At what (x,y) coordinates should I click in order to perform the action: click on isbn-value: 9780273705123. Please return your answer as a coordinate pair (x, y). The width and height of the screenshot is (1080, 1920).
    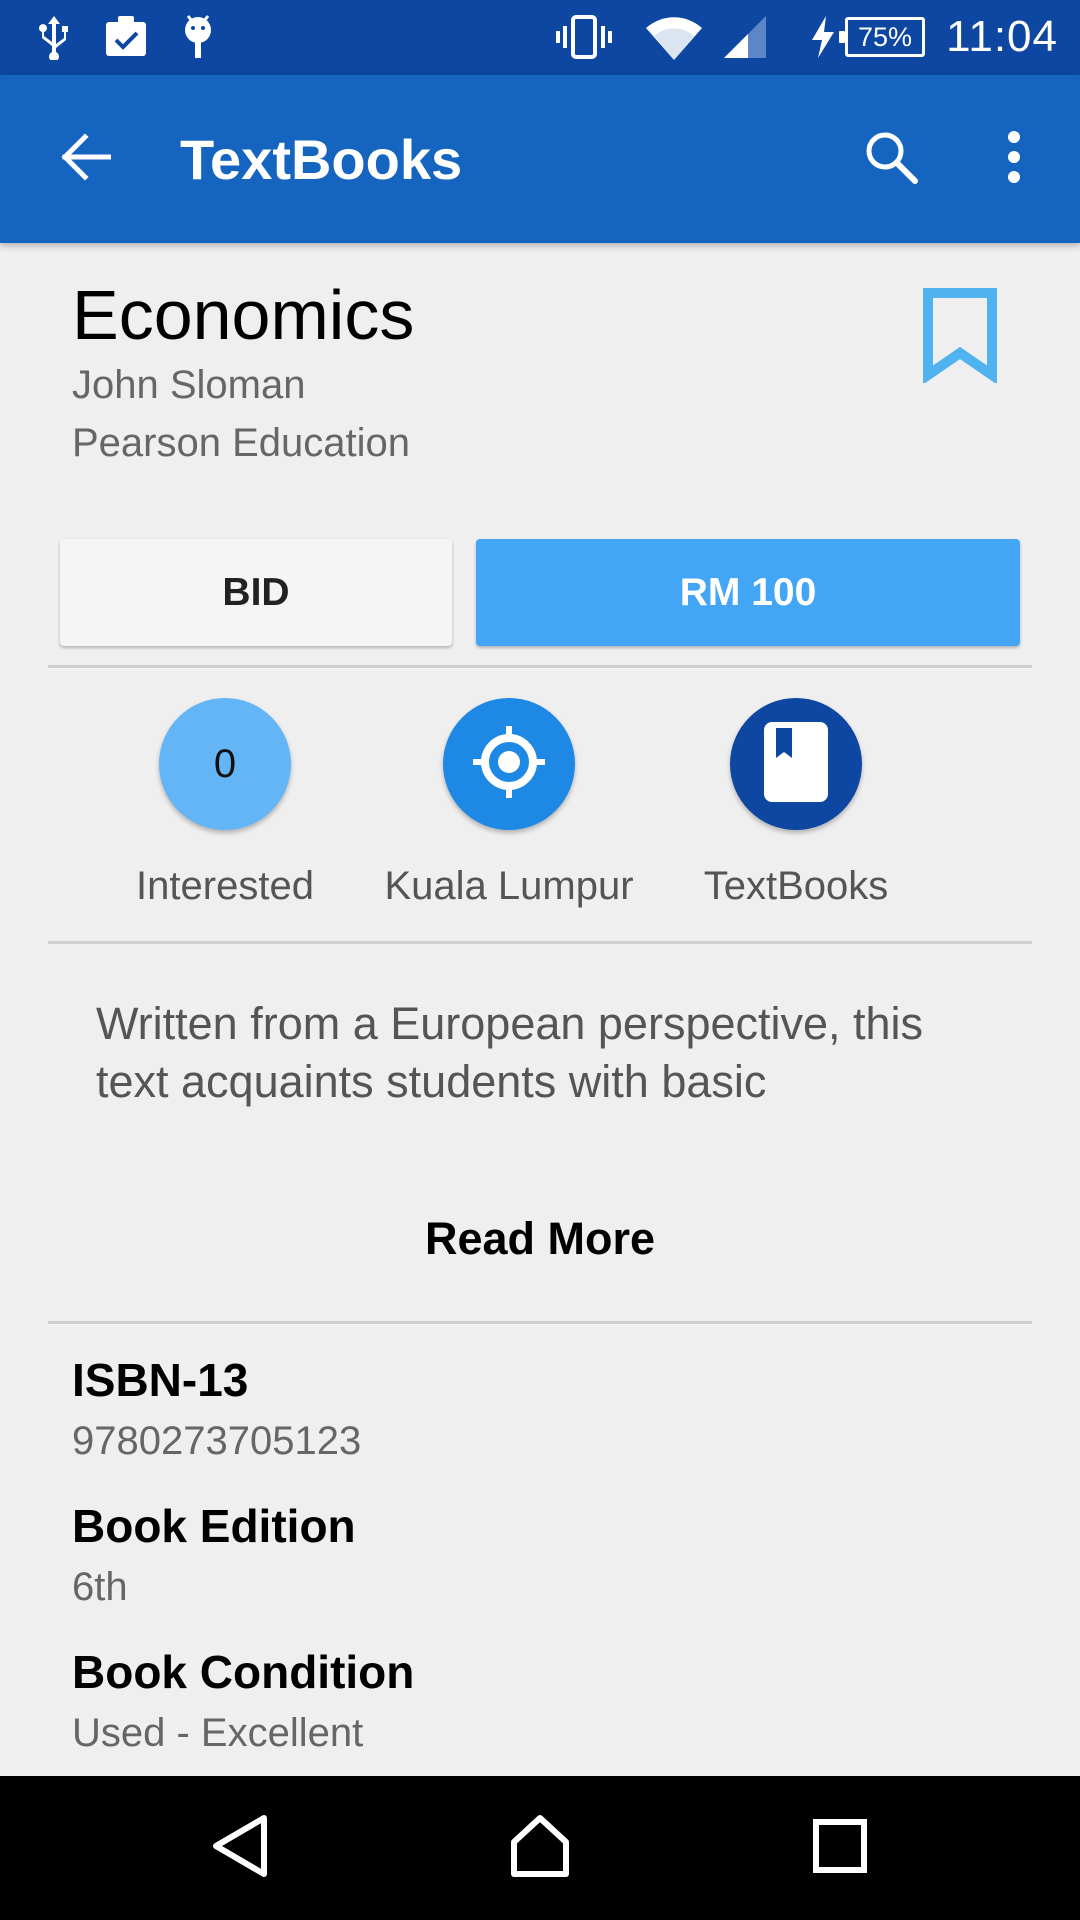
    Looking at the image, I should click on (217, 1441).